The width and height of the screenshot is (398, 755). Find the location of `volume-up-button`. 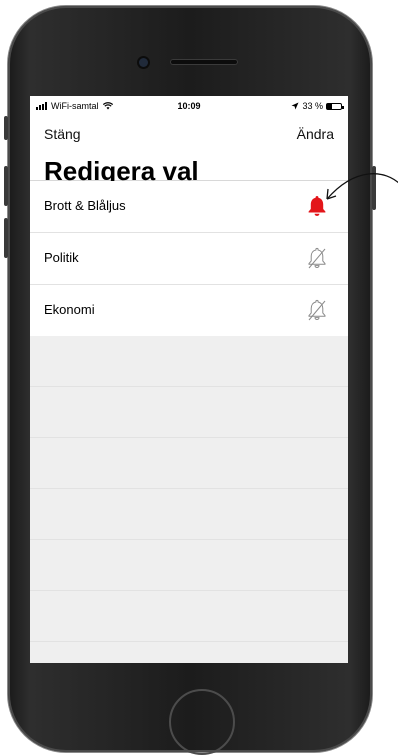

volume-up-button is located at coordinates (6, 186).